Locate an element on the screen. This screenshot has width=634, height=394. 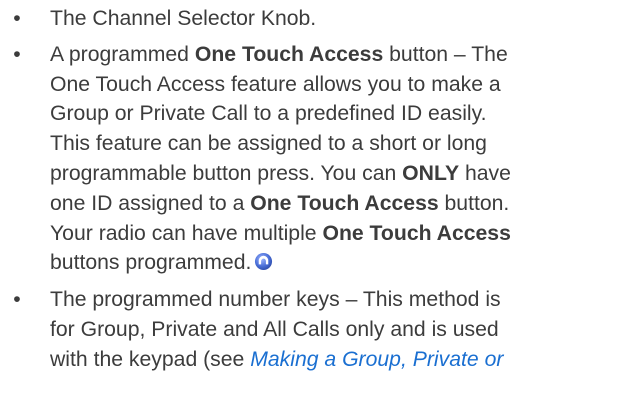
item-text: The Channel Selector Knob. is located at coordinates (183, 18).